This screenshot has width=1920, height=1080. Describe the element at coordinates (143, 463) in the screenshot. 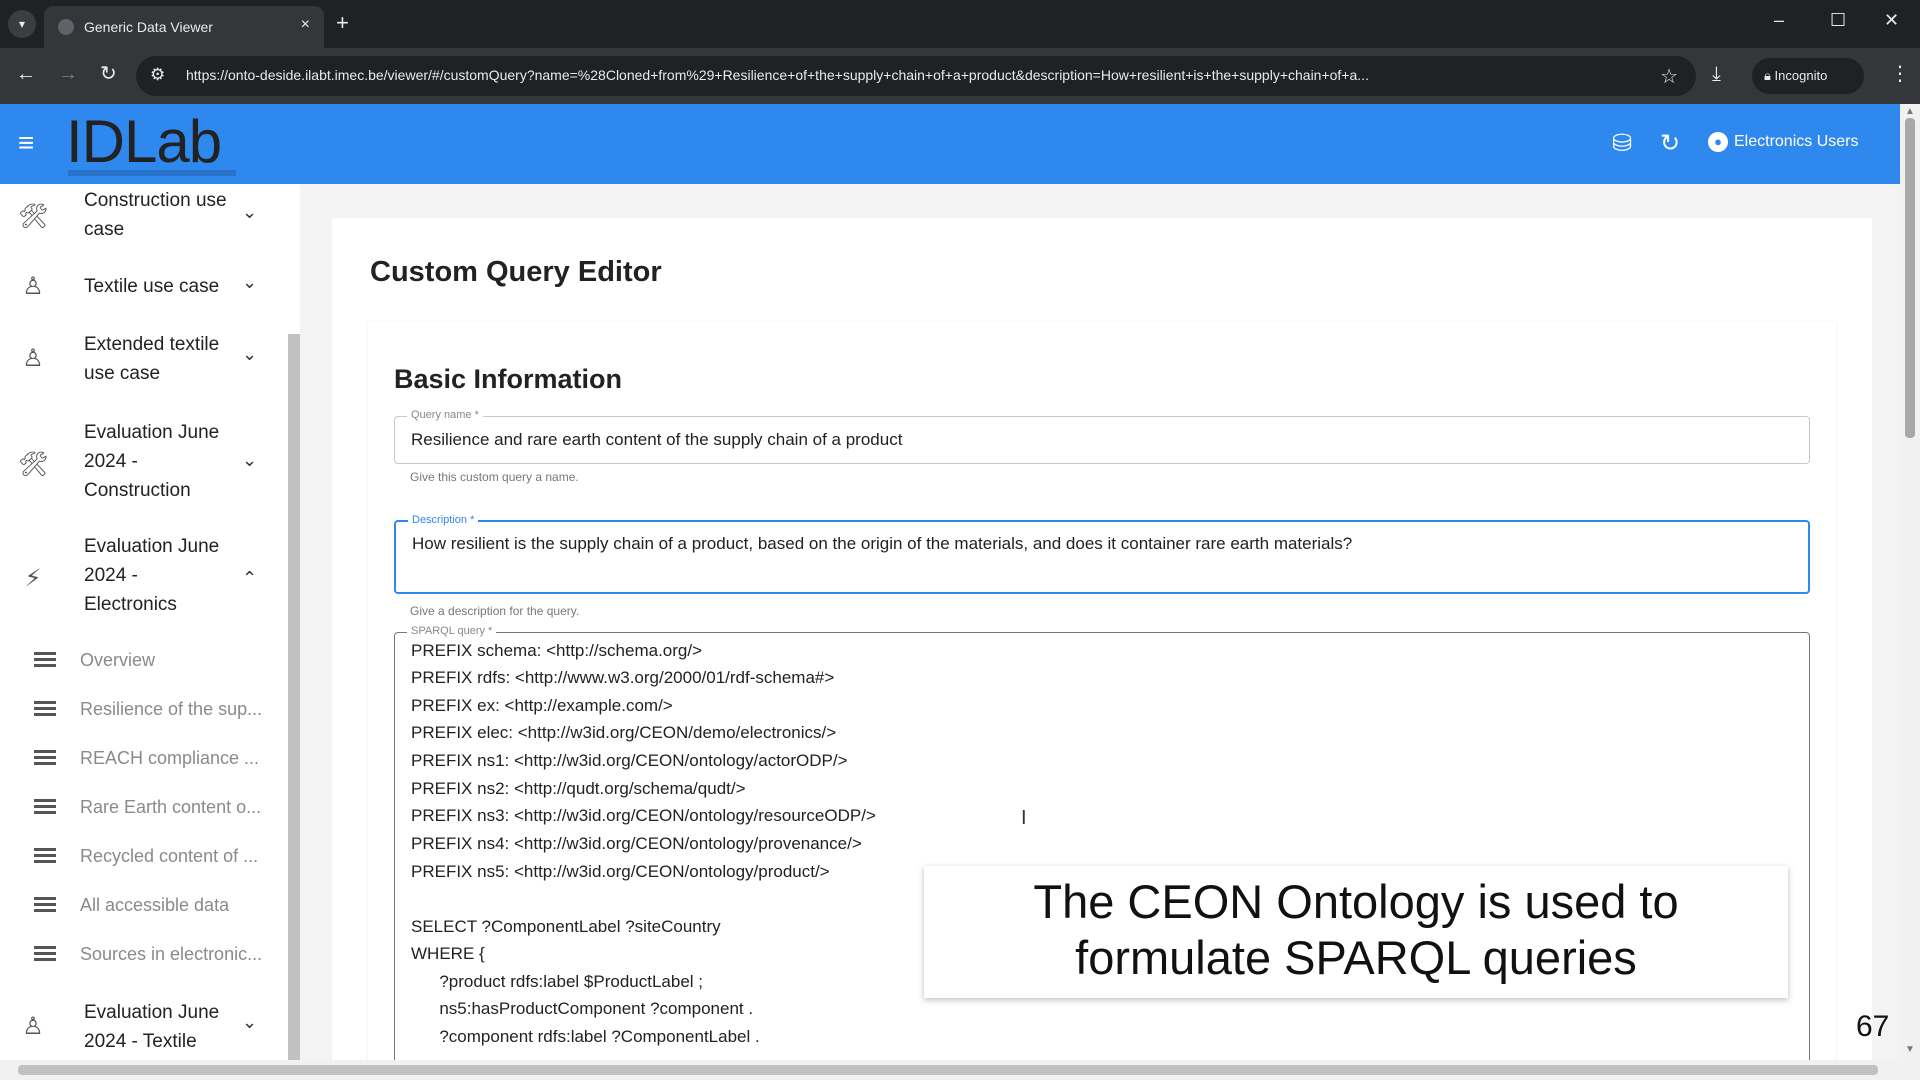

I see `sidebar-group-eval-construction: 🛠 Evaluation June 2024 - Construction ⌄` at that location.